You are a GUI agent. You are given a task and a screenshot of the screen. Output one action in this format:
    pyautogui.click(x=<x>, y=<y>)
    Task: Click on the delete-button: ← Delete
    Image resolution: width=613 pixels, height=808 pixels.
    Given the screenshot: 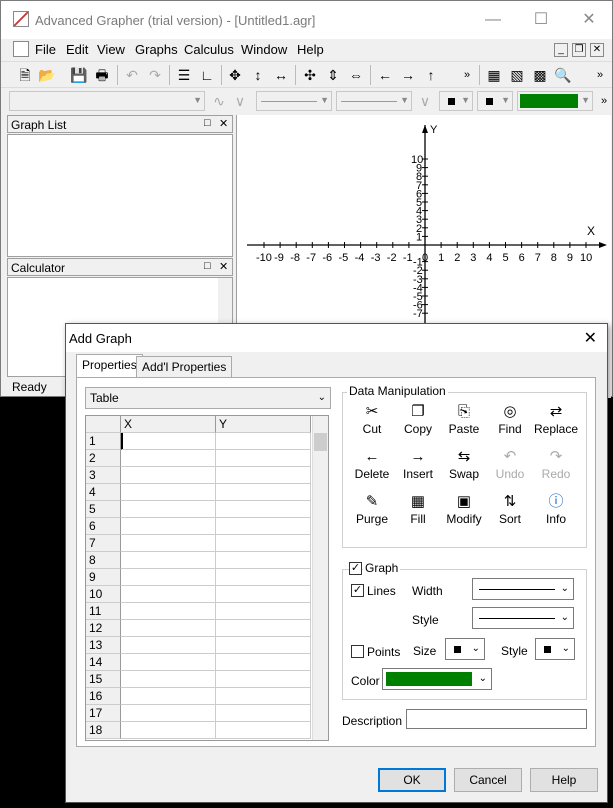 What is the action you would take?
    pyautogui.click(x=372, y=468)
    